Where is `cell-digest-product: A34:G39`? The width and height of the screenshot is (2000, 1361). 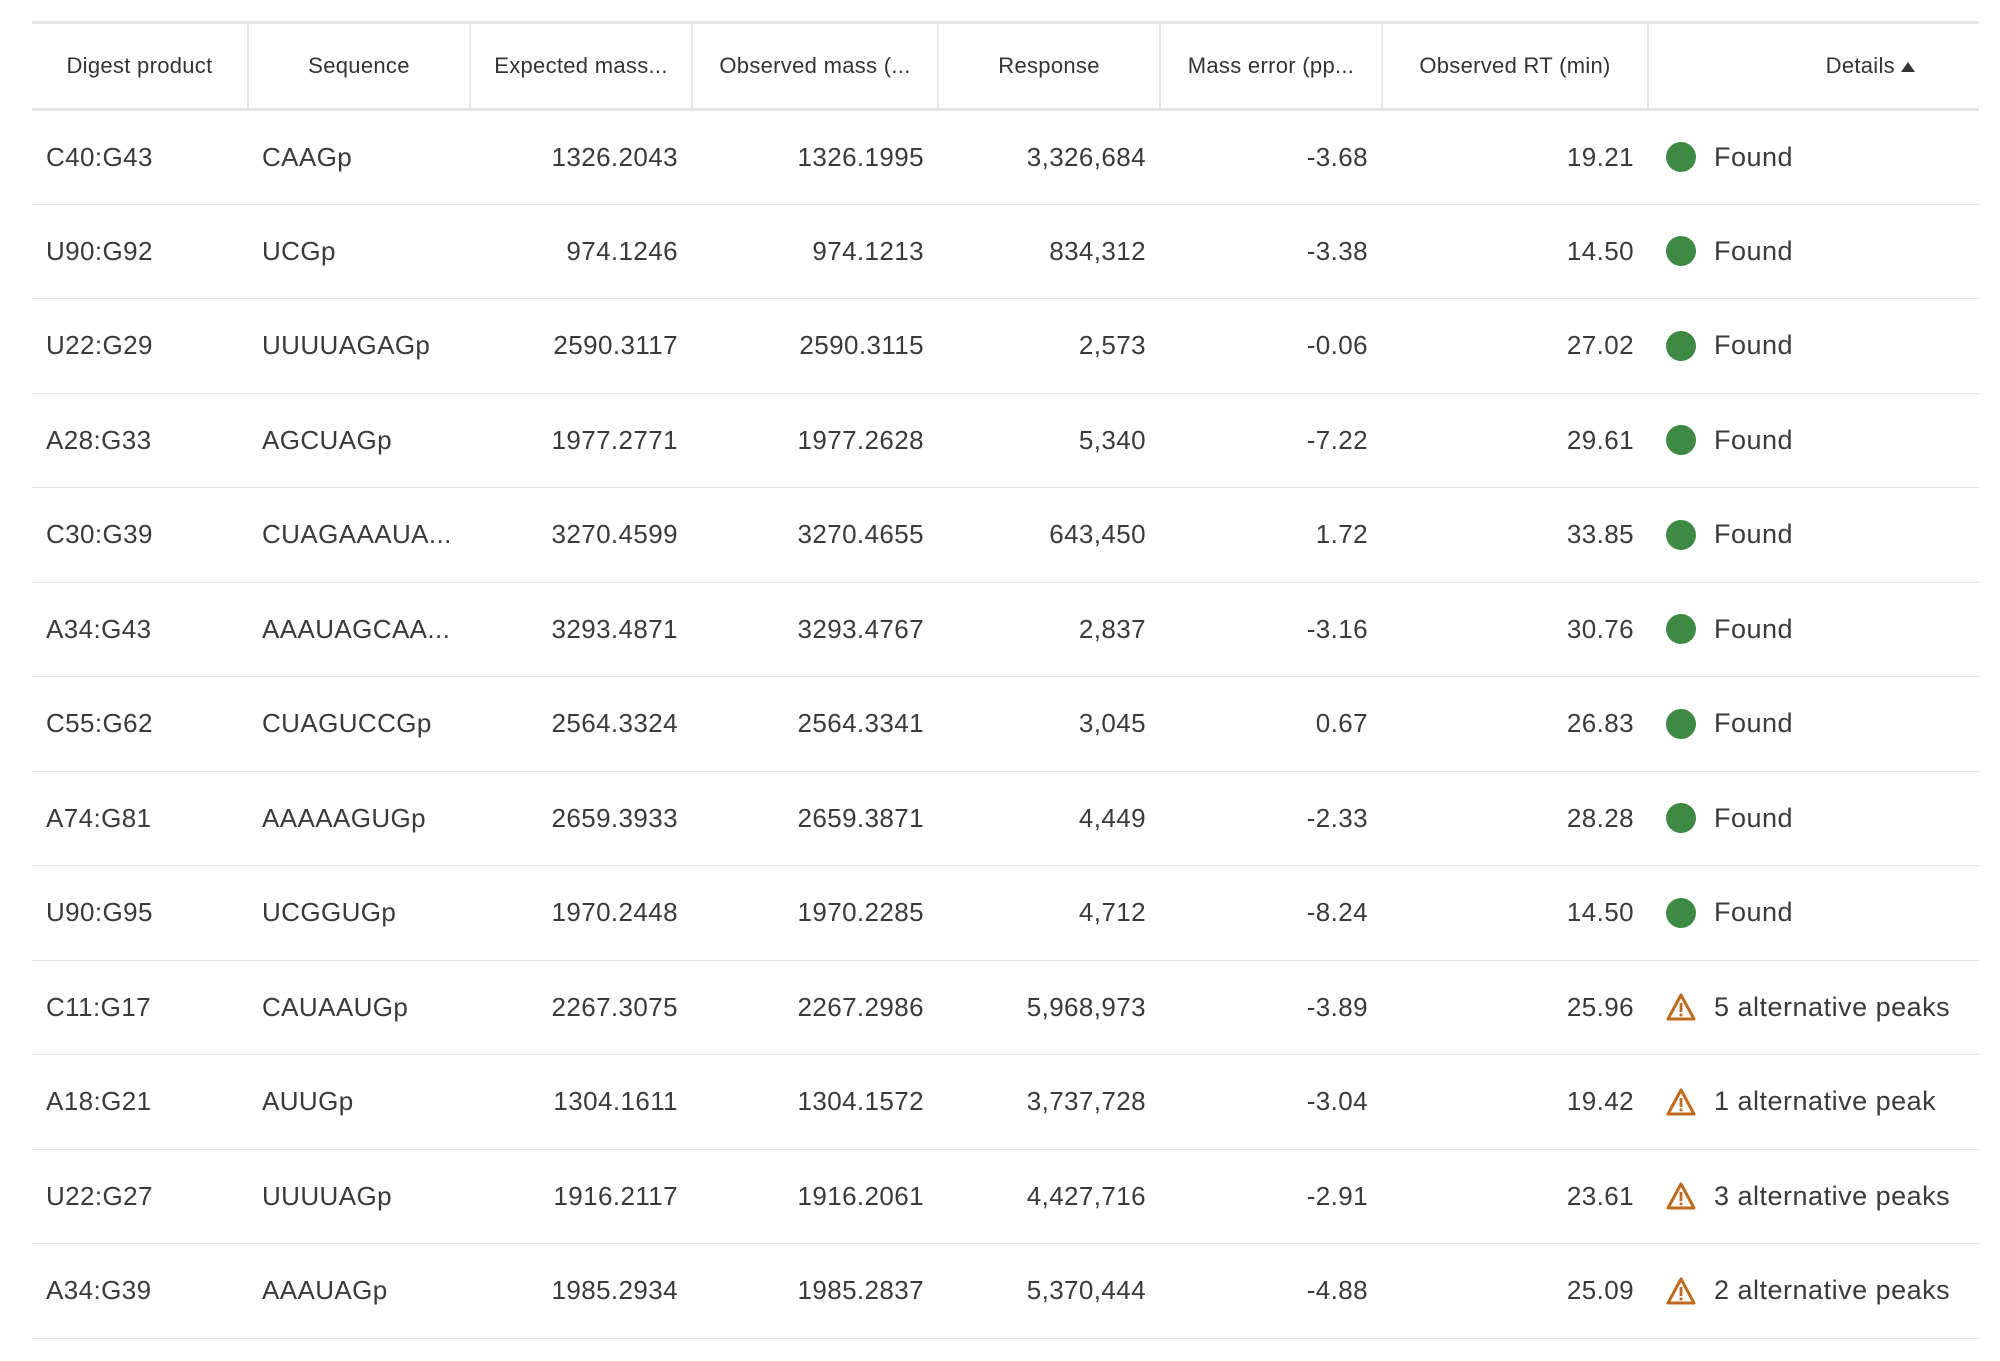 cell-digest-product: A34:G39 is located at coordinates (99, 1290).